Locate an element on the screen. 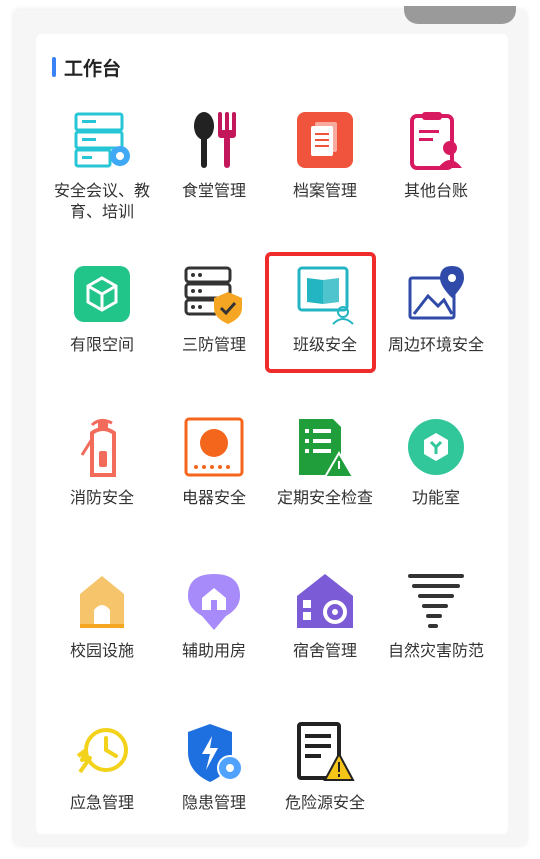 This screenshot has height=859, width=540. selection-highlight is located at coordinates (320, 312).